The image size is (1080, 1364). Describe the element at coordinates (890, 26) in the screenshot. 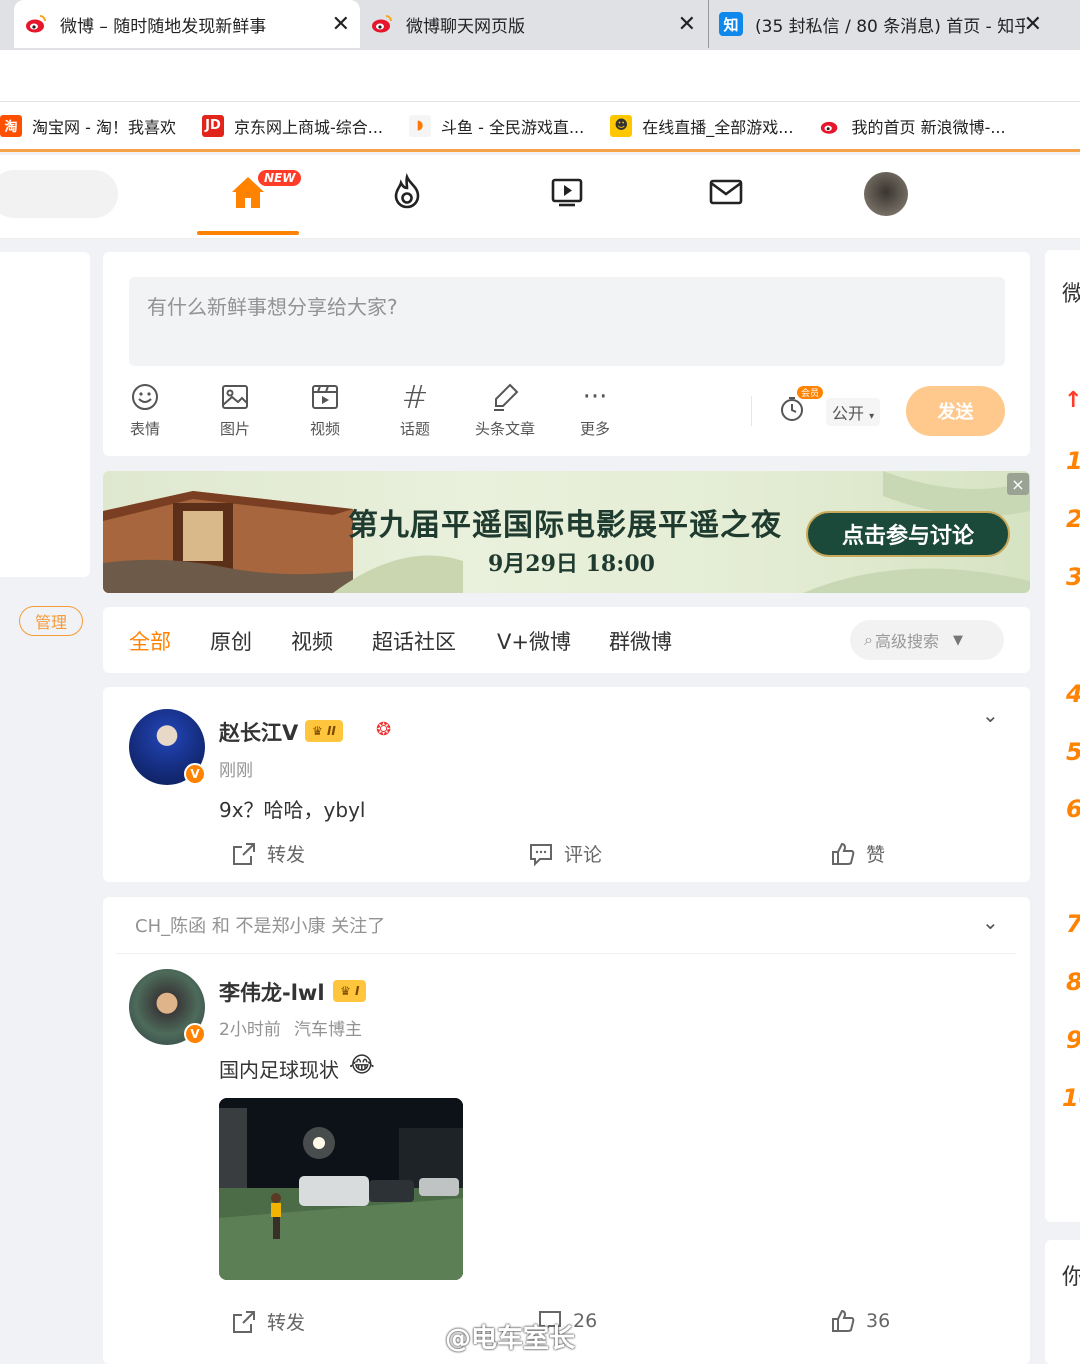

I see `tab-title: (35 封私信 / 80 条消息) 首页 - 知乎` at that location.